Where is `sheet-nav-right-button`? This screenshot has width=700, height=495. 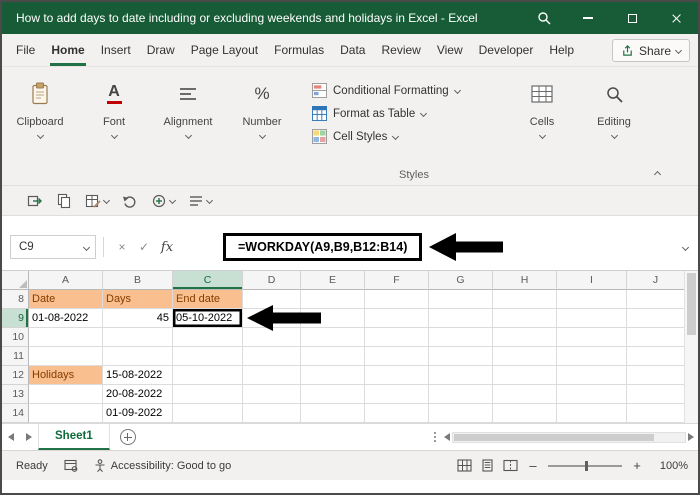 sheet-nav-right-button is located at coordinates (29, 437).